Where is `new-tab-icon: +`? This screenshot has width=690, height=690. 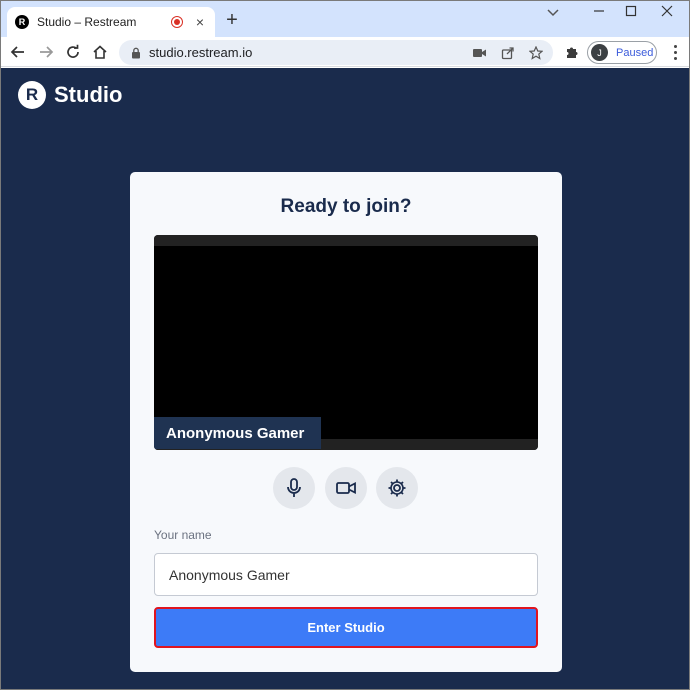 new-tab-icon: + is located at coordinates (232, 20).